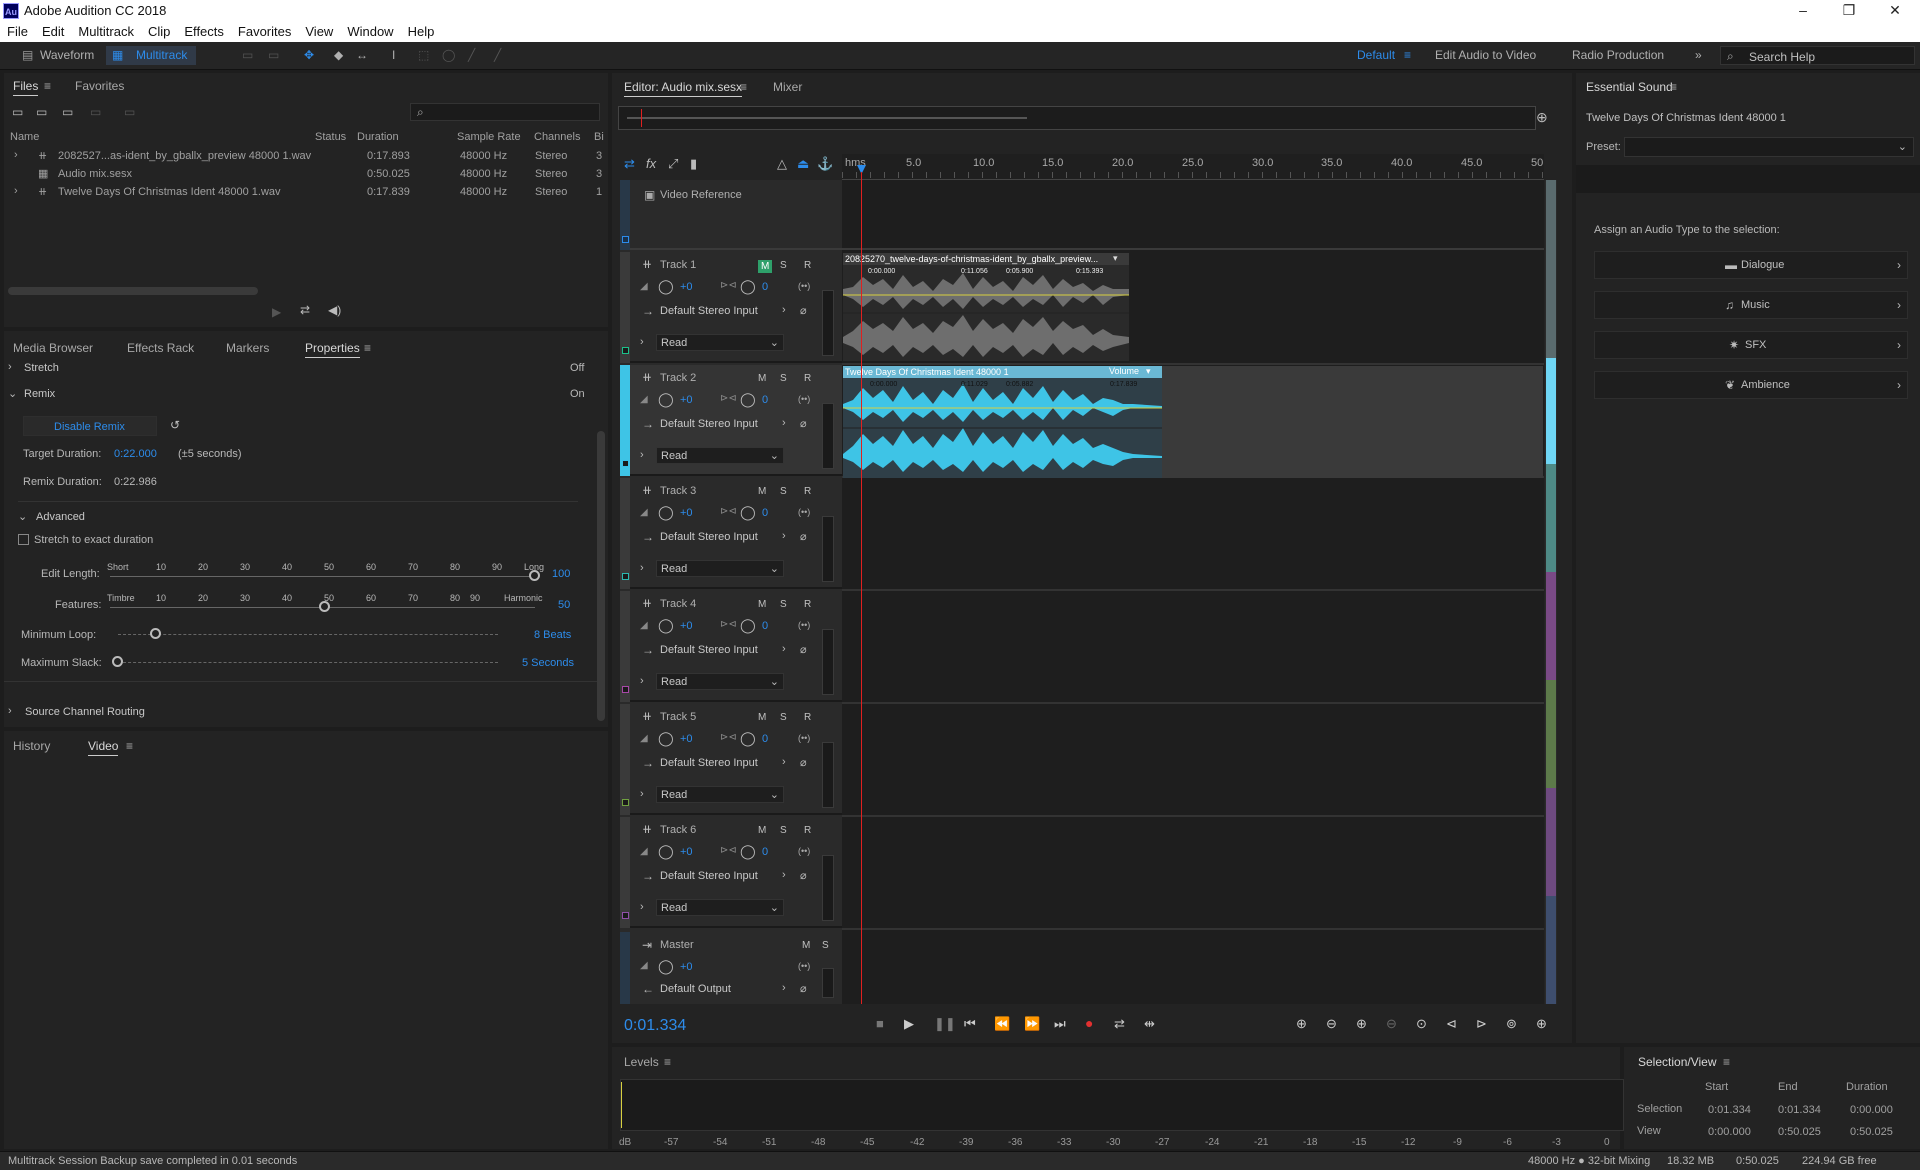 The image size is (1920, 1170). I want to click on source-channel-routing: Source Channel Routing, so click(85, 712).